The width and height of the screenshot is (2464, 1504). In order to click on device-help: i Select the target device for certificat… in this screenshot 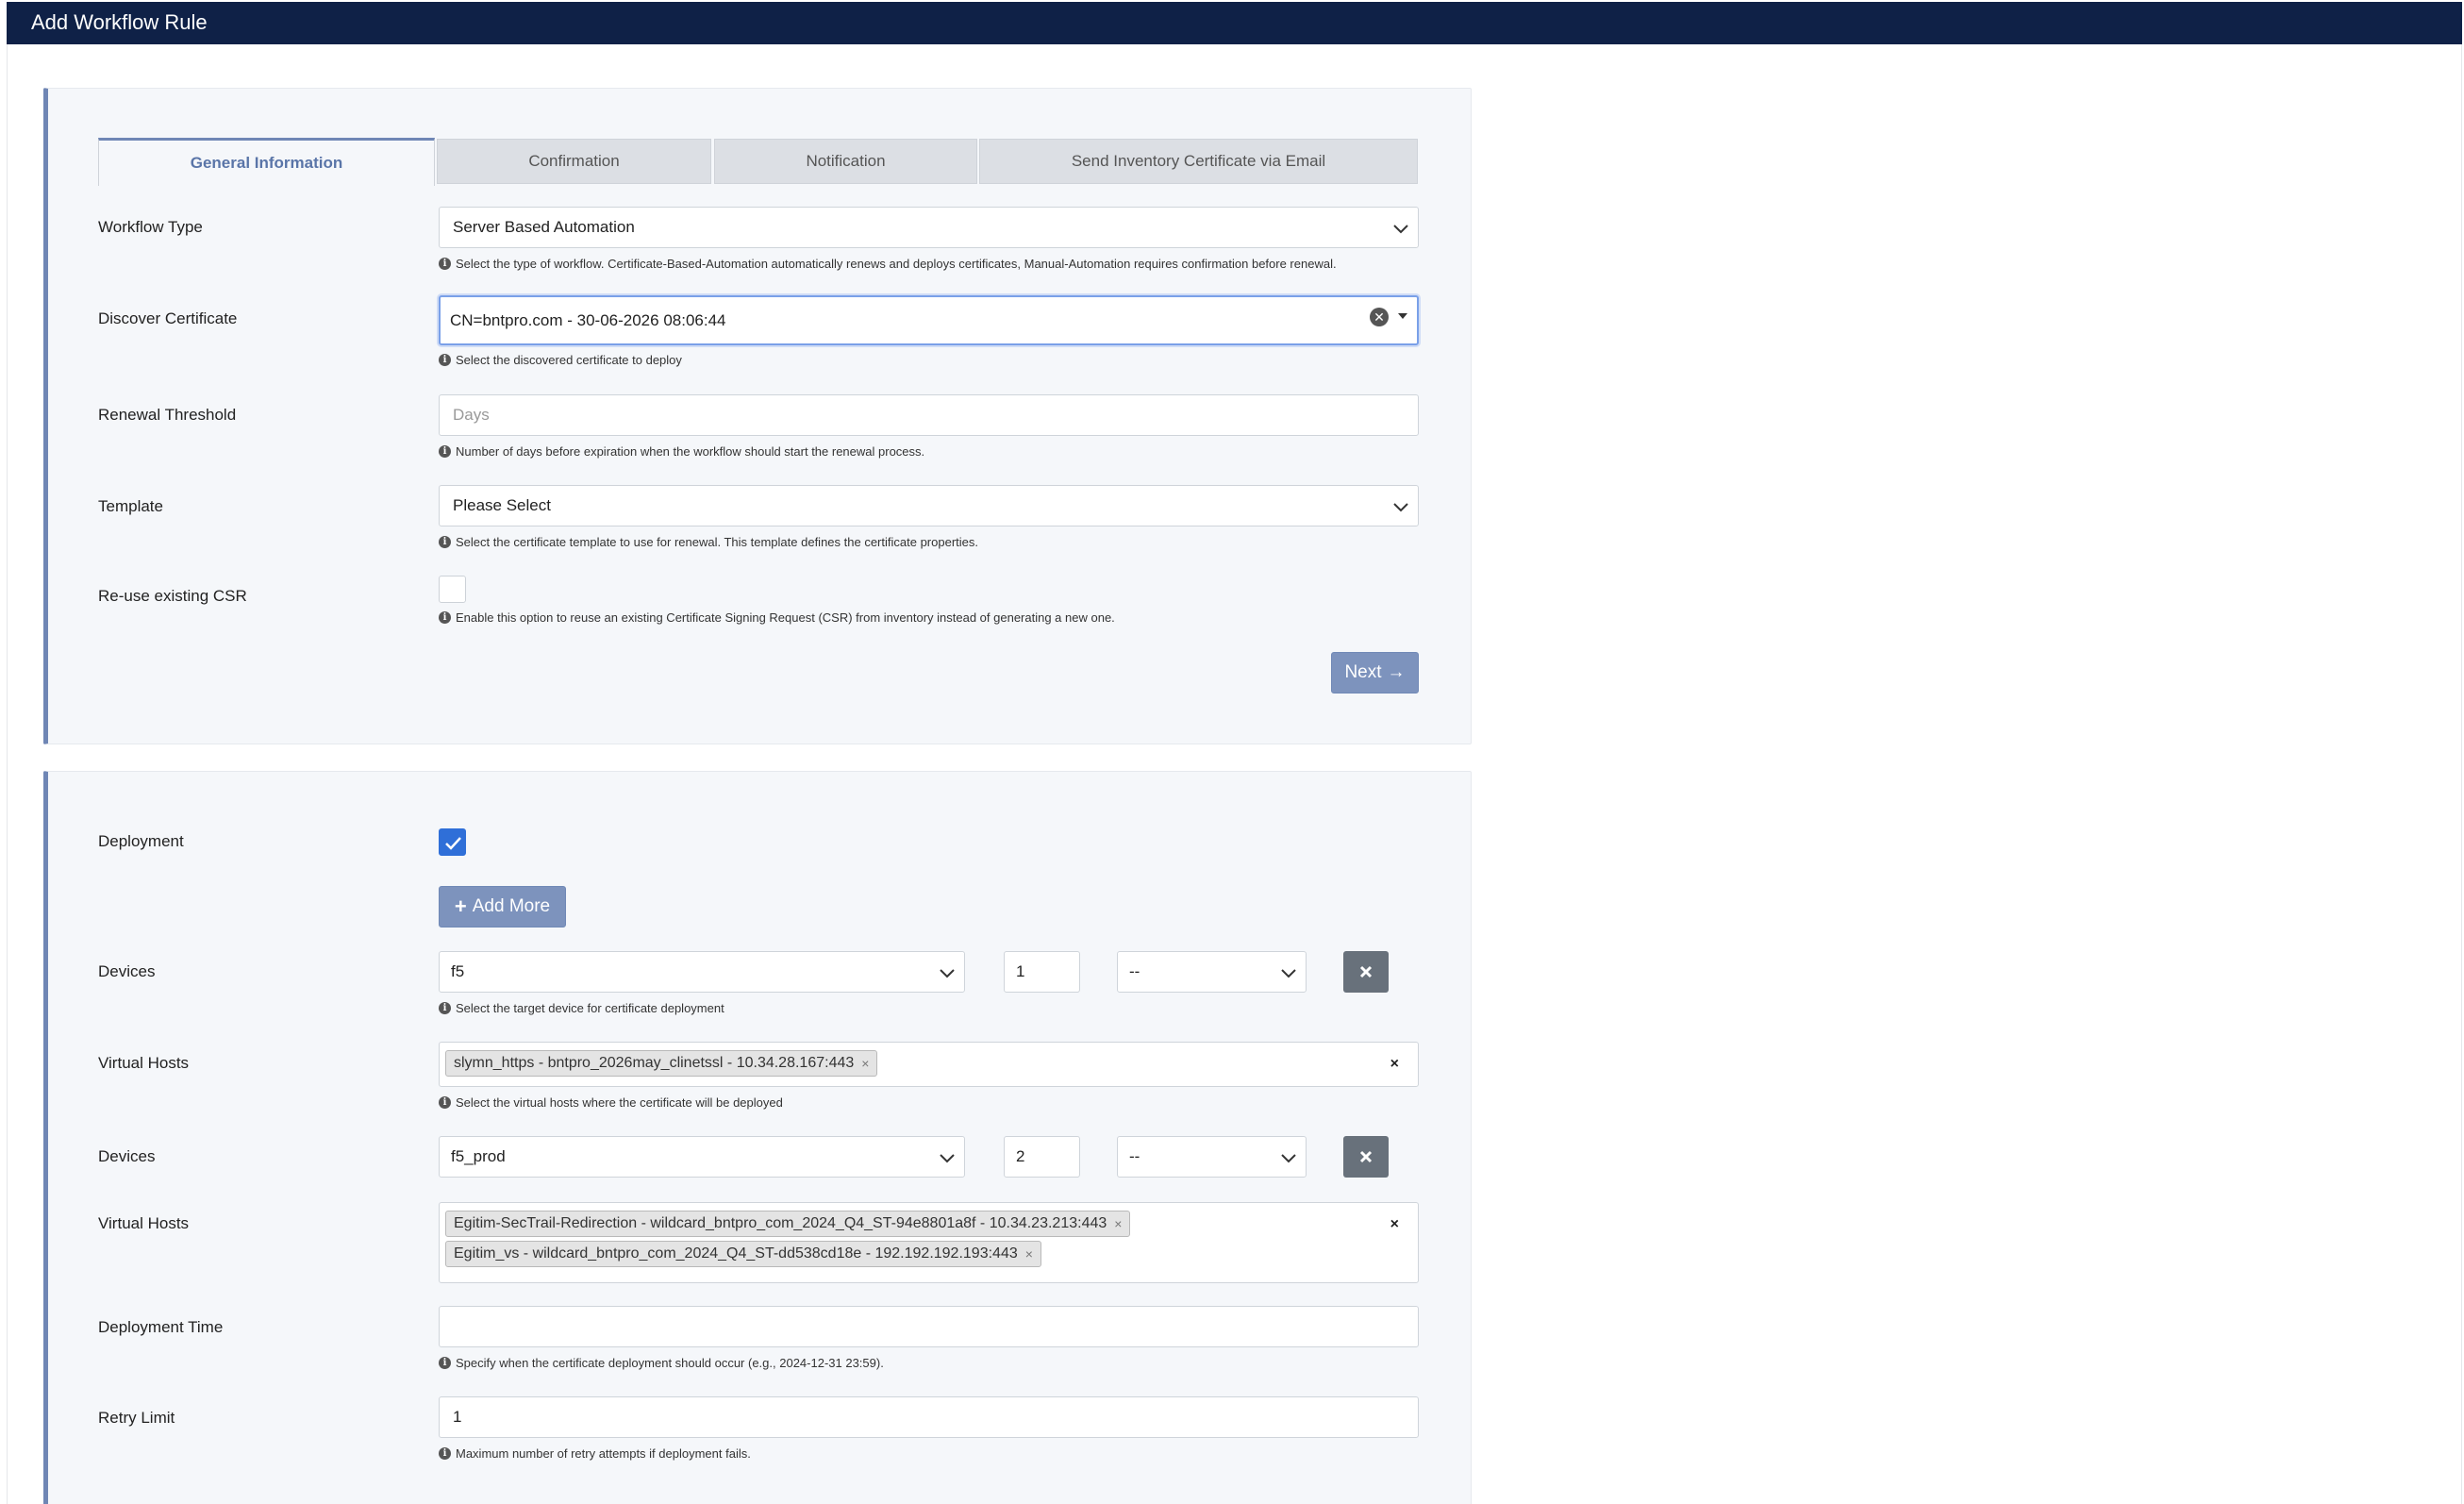, I will do `click(582, 1008)`.